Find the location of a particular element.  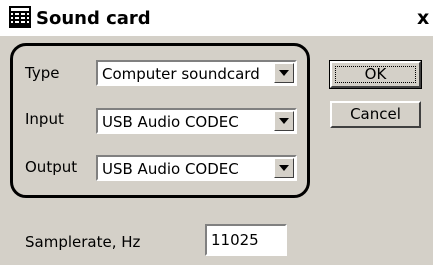

cancel-button: Cancel is located at coordinates (375, 114).